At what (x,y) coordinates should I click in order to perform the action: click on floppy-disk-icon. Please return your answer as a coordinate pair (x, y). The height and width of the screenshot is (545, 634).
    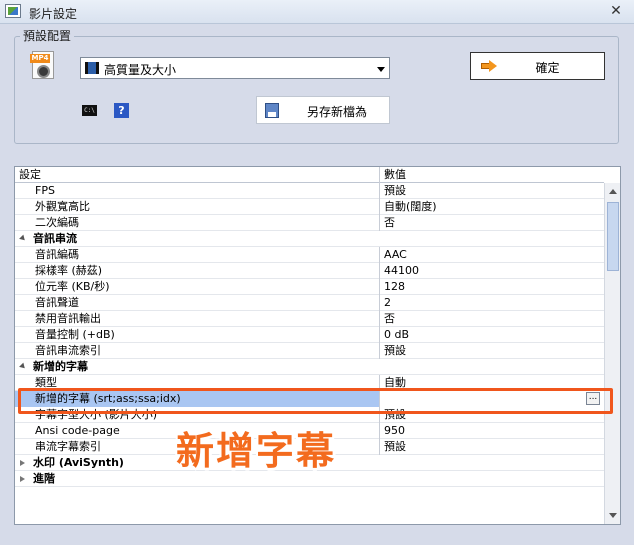
    Looking at the image, I should click on (272, 110).